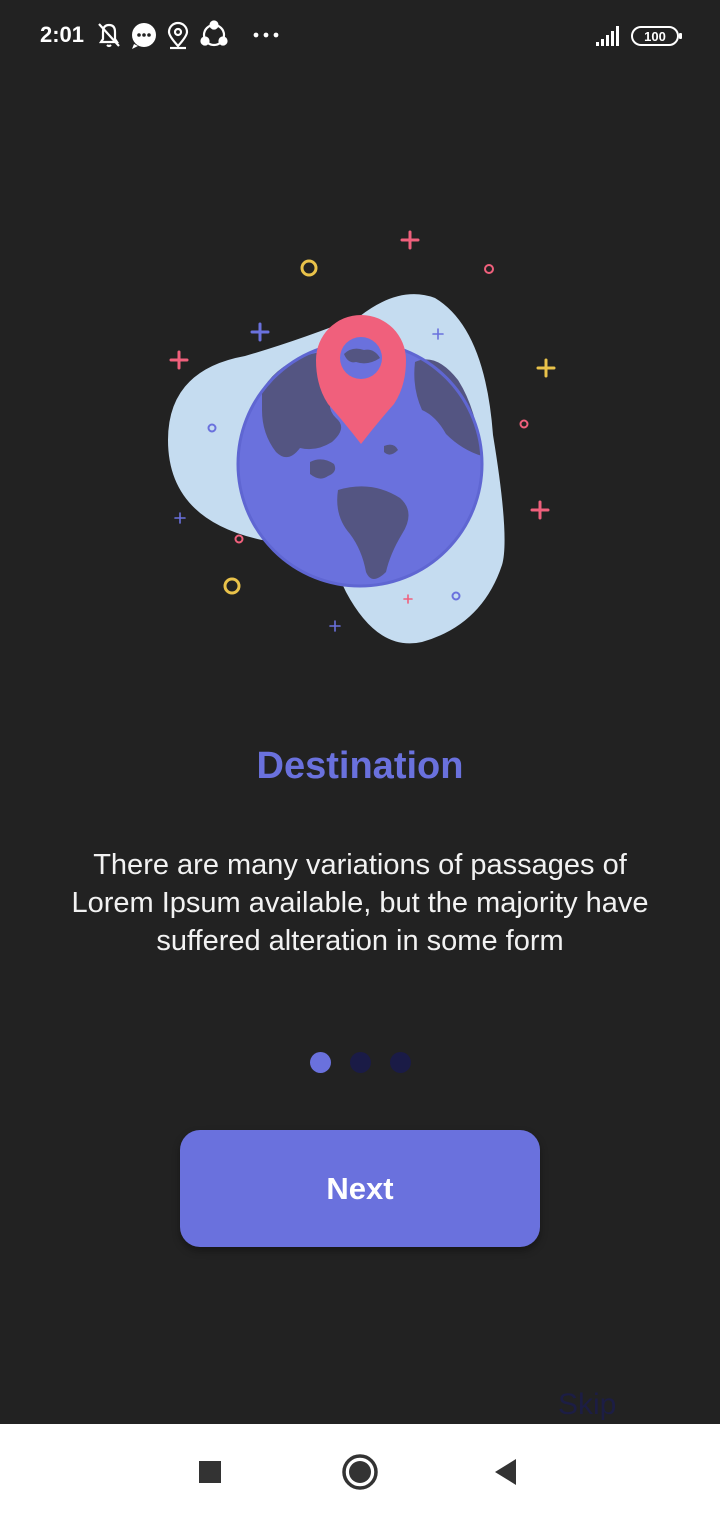  What do you see at coordinates (360, 36) in the screenshot?
I see `status-bar: 2:01 100` at bounding box center [360, 36].